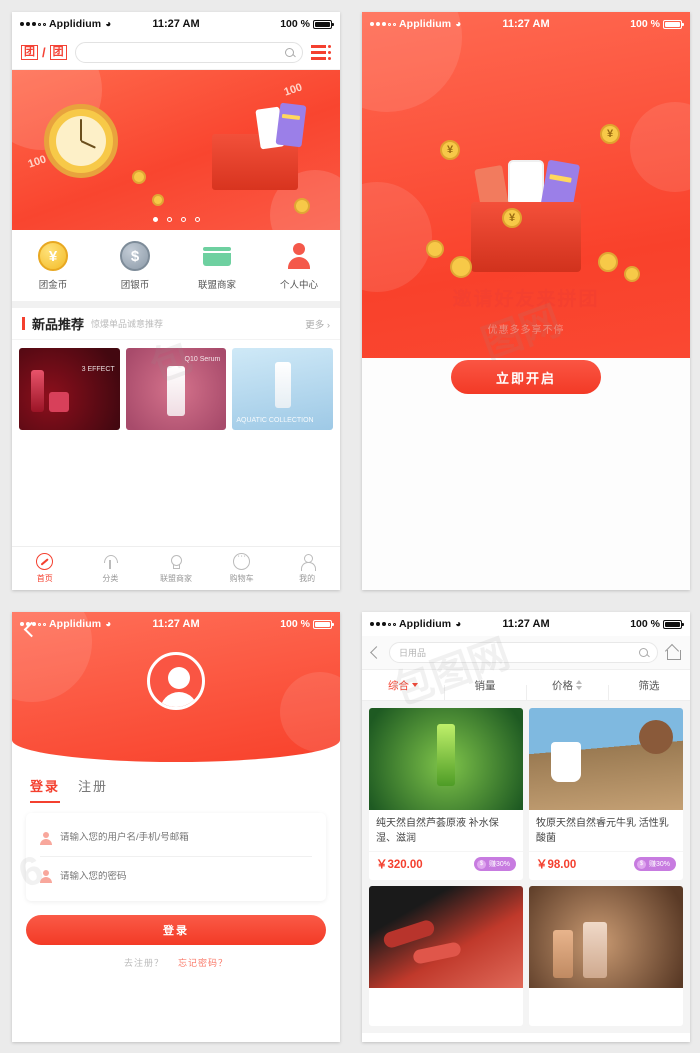  Describe the element at coordinates (144, 962) in the screenshot. I see `go-register-link: 去注册？` at that location.